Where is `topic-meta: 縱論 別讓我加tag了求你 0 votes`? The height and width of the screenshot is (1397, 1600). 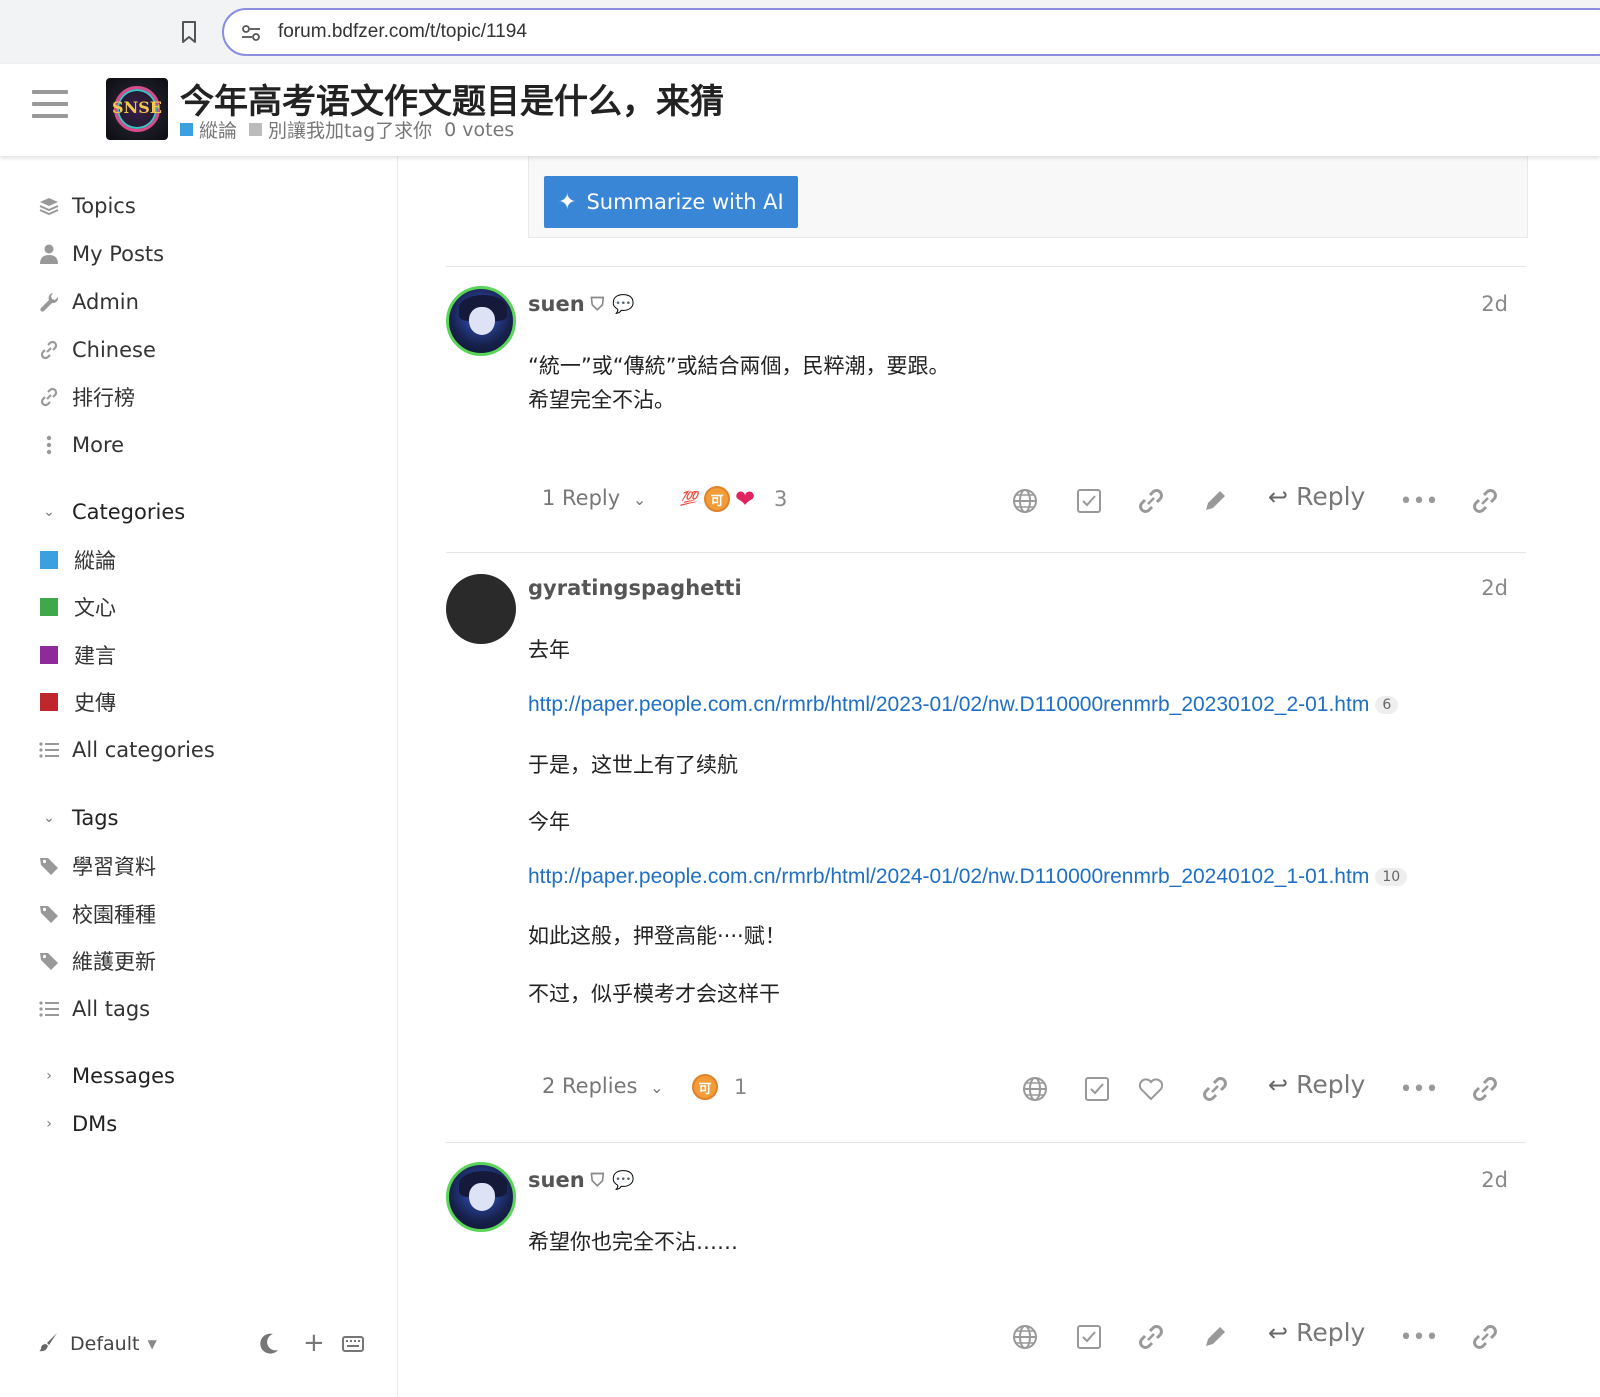
topic-meta: 縱論 別讓我加tag了求你 0 votes is located at coordinates (353, 129).